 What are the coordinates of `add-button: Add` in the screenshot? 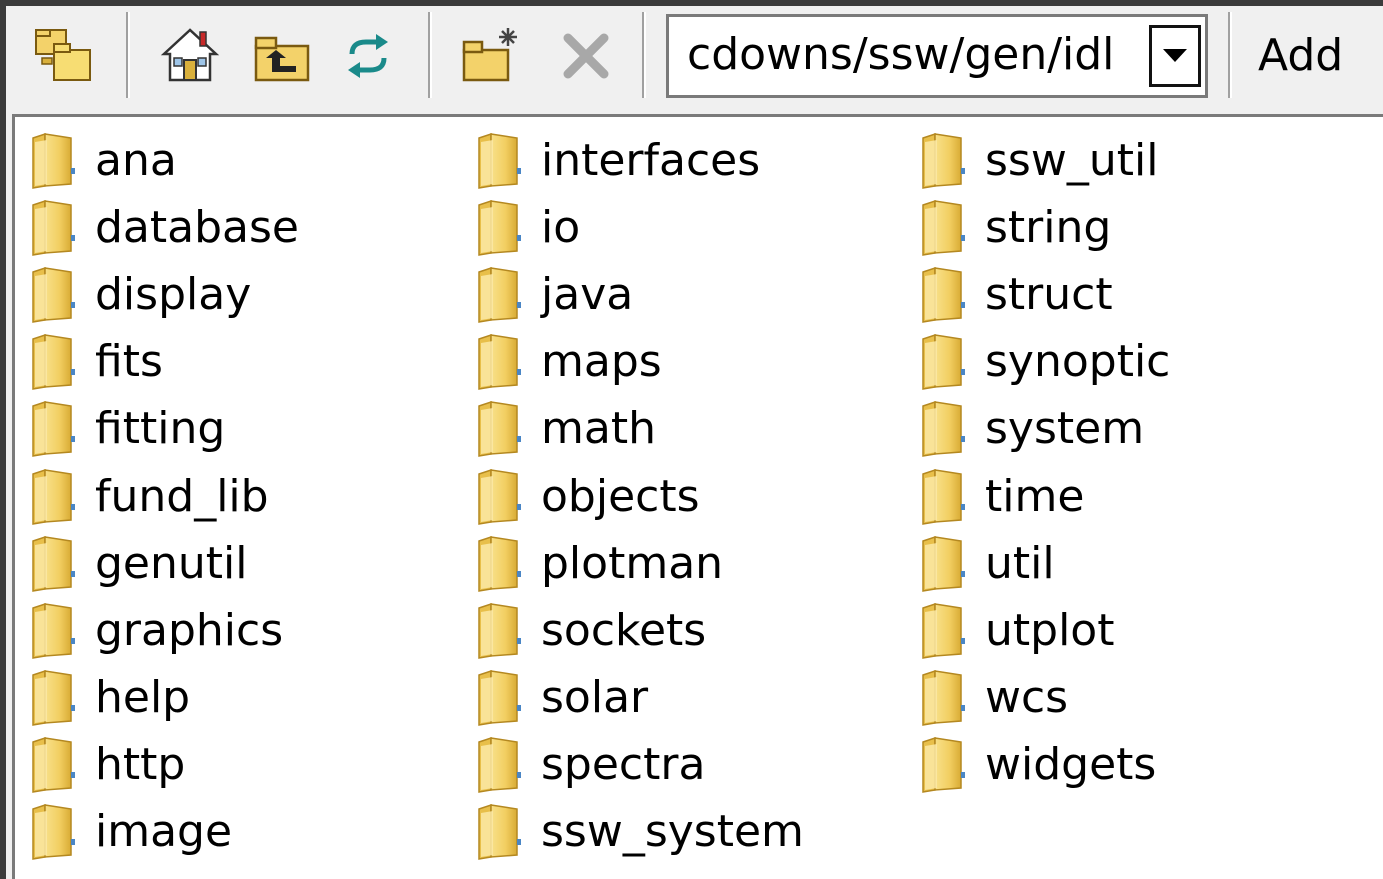 It's located at (1300, 56).